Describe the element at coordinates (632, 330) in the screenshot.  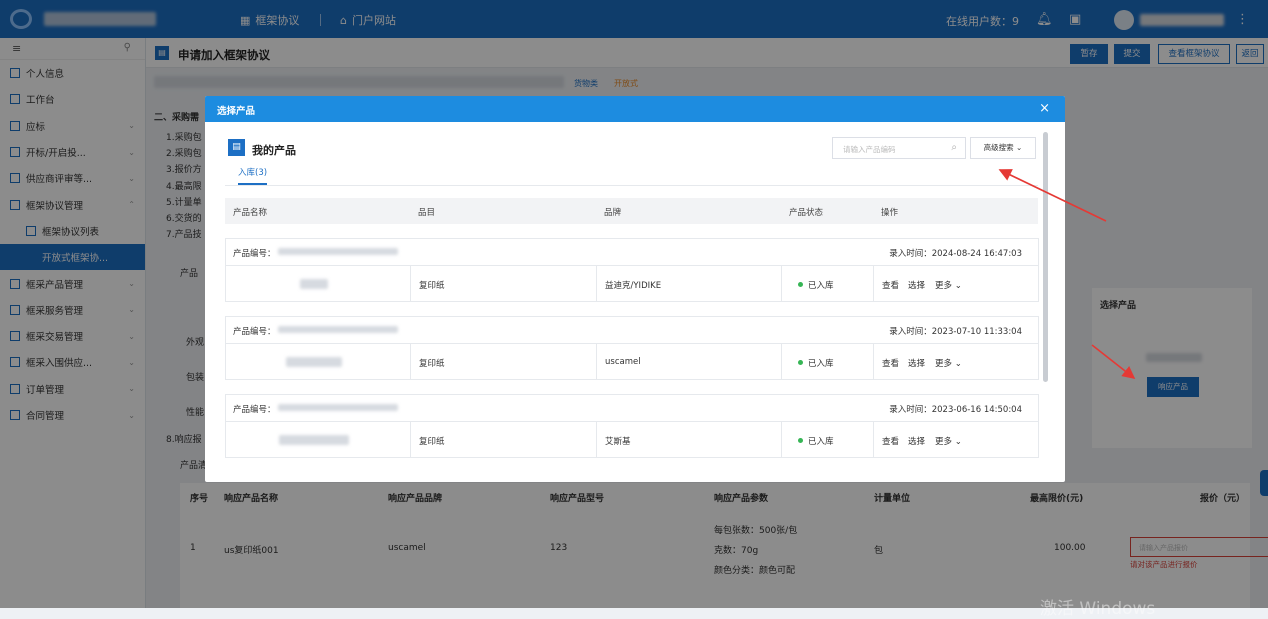
I see `card-header: 产品编号： 录入时间：2023-07-10 11:33:04` at that location.